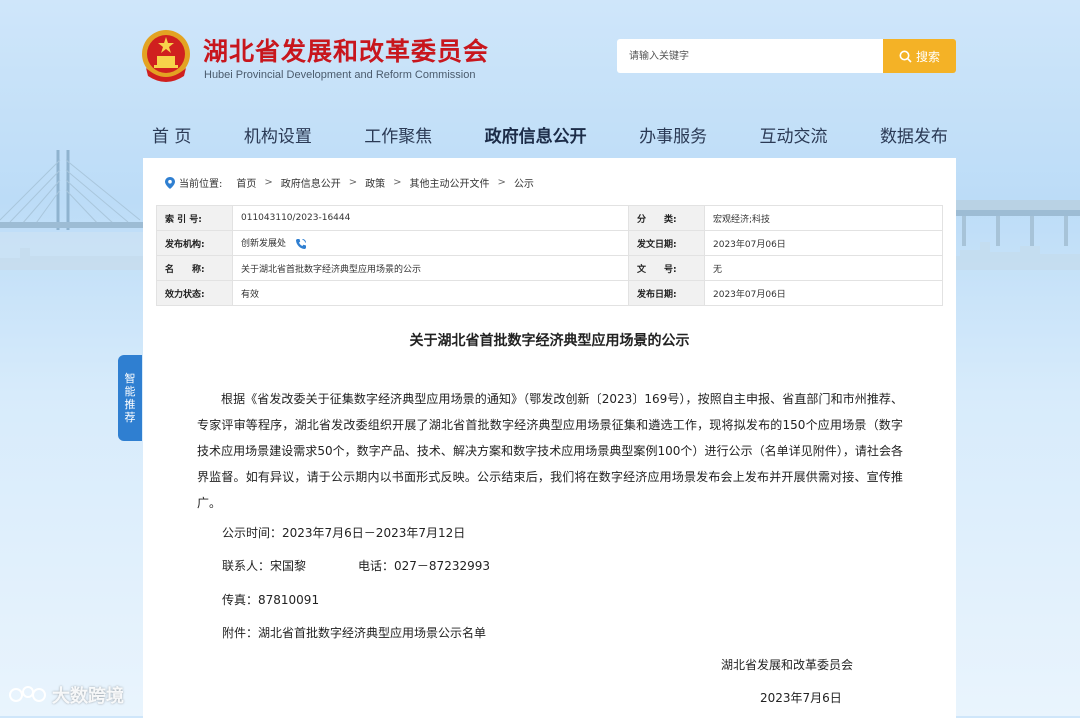 The width and height of the screenshot is (1080, 718). What do you see at coordinates (130, 391) in the screenshot?
I see `side-tab-char: 能` at bounding box center [130, 391].